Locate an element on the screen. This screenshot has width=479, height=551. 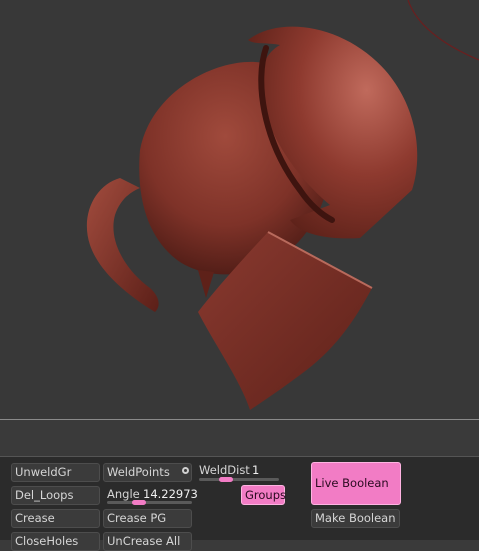
live-boolean-toggle: Live Boolean is located at coordinates (356, 483).